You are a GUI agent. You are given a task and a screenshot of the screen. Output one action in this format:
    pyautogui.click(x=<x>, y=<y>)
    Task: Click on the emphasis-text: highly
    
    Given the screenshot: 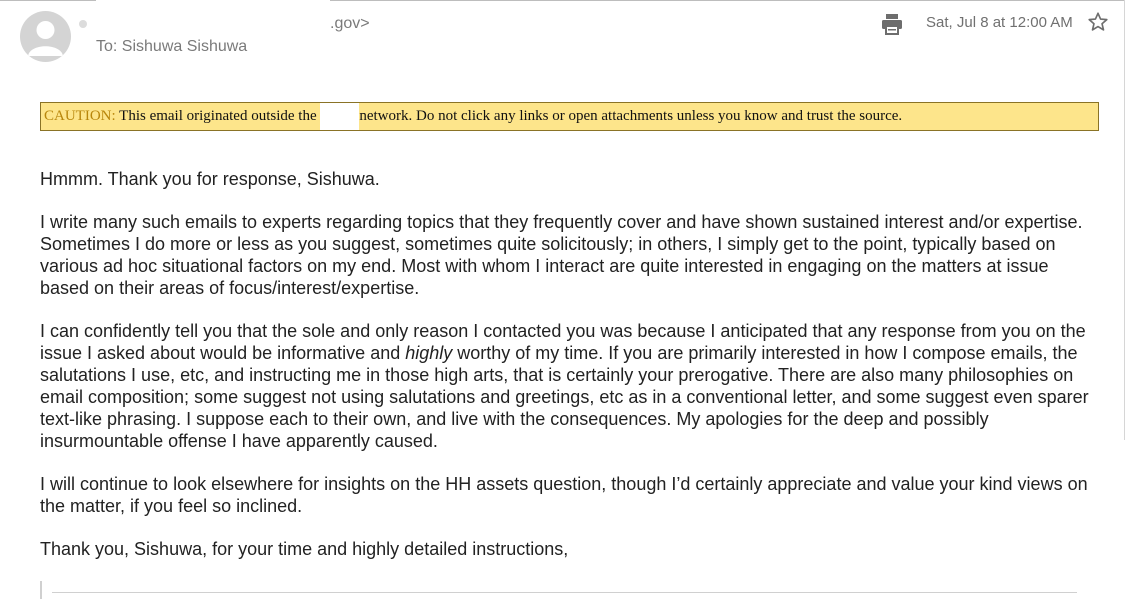 What is the action you would take?
    pyautogui.click(x=429, y=353)
    